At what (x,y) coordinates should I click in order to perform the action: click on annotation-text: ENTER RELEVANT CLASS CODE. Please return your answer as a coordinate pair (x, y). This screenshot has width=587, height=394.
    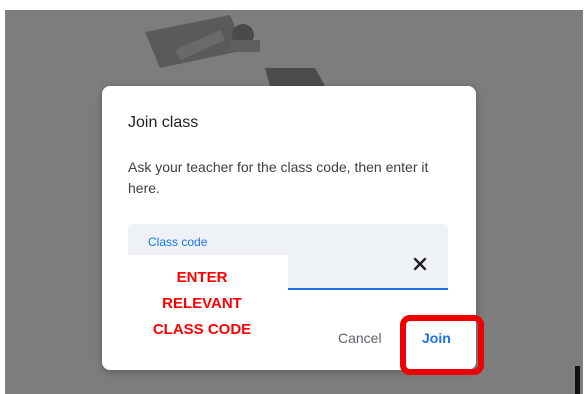
    Looking at the image, I should click on (202, 304).